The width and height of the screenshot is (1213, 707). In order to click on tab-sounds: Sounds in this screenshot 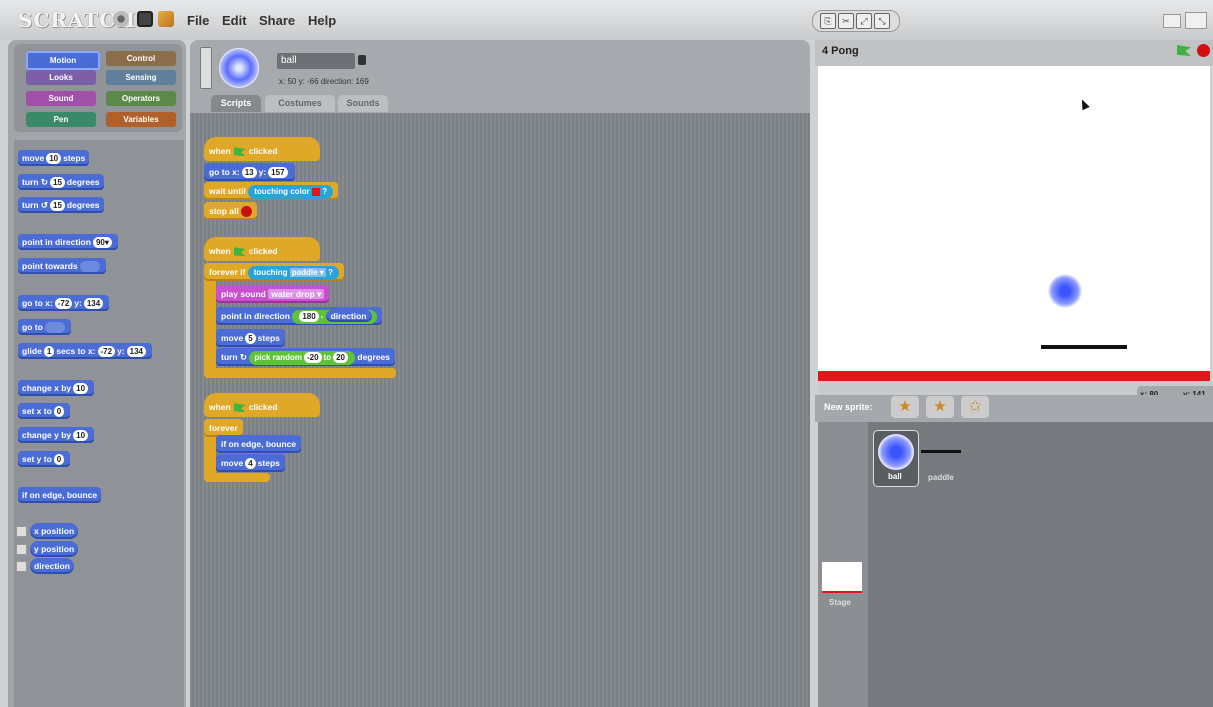, I will do `click(363, 103)`.